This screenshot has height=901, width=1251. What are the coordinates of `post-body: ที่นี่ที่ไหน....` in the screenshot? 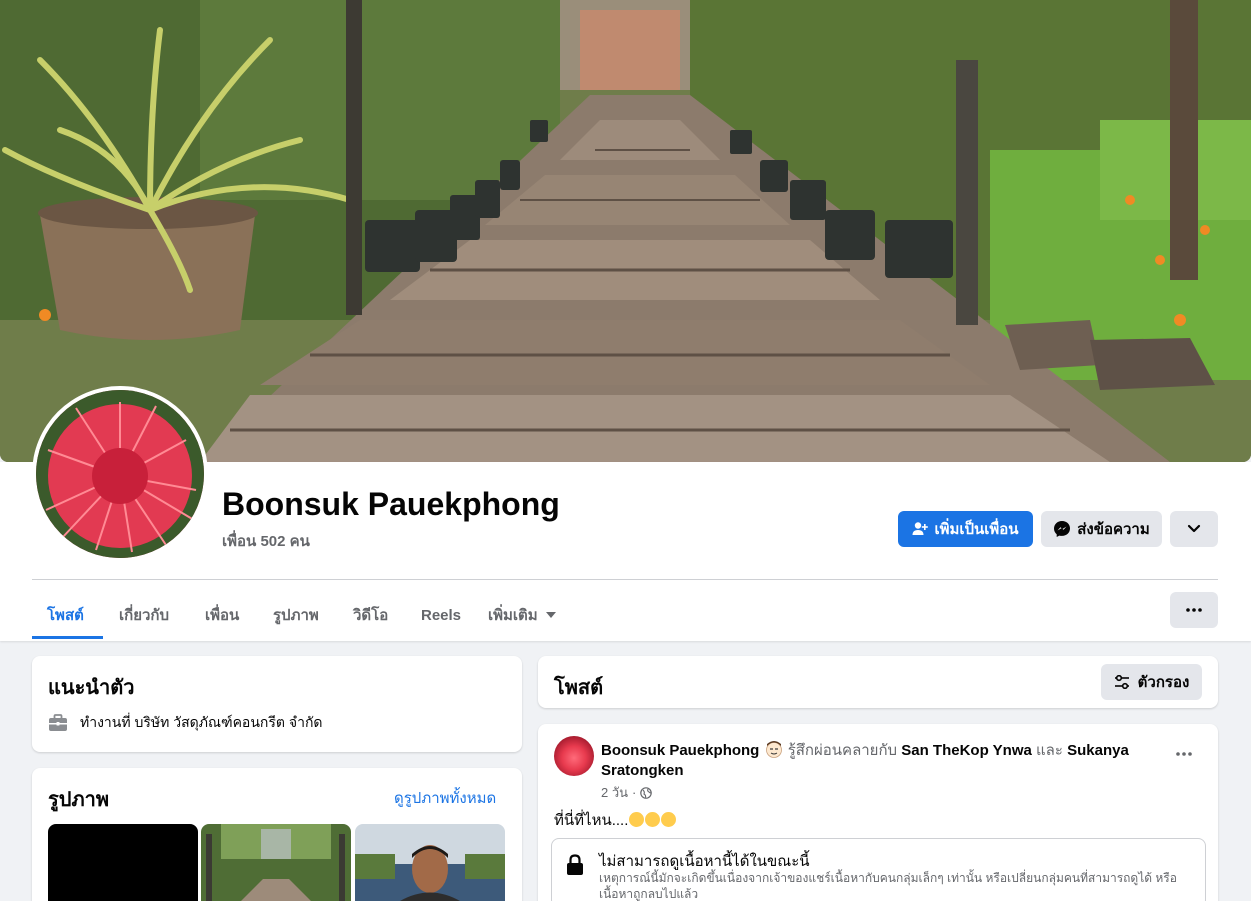 It's located at (591, 820).